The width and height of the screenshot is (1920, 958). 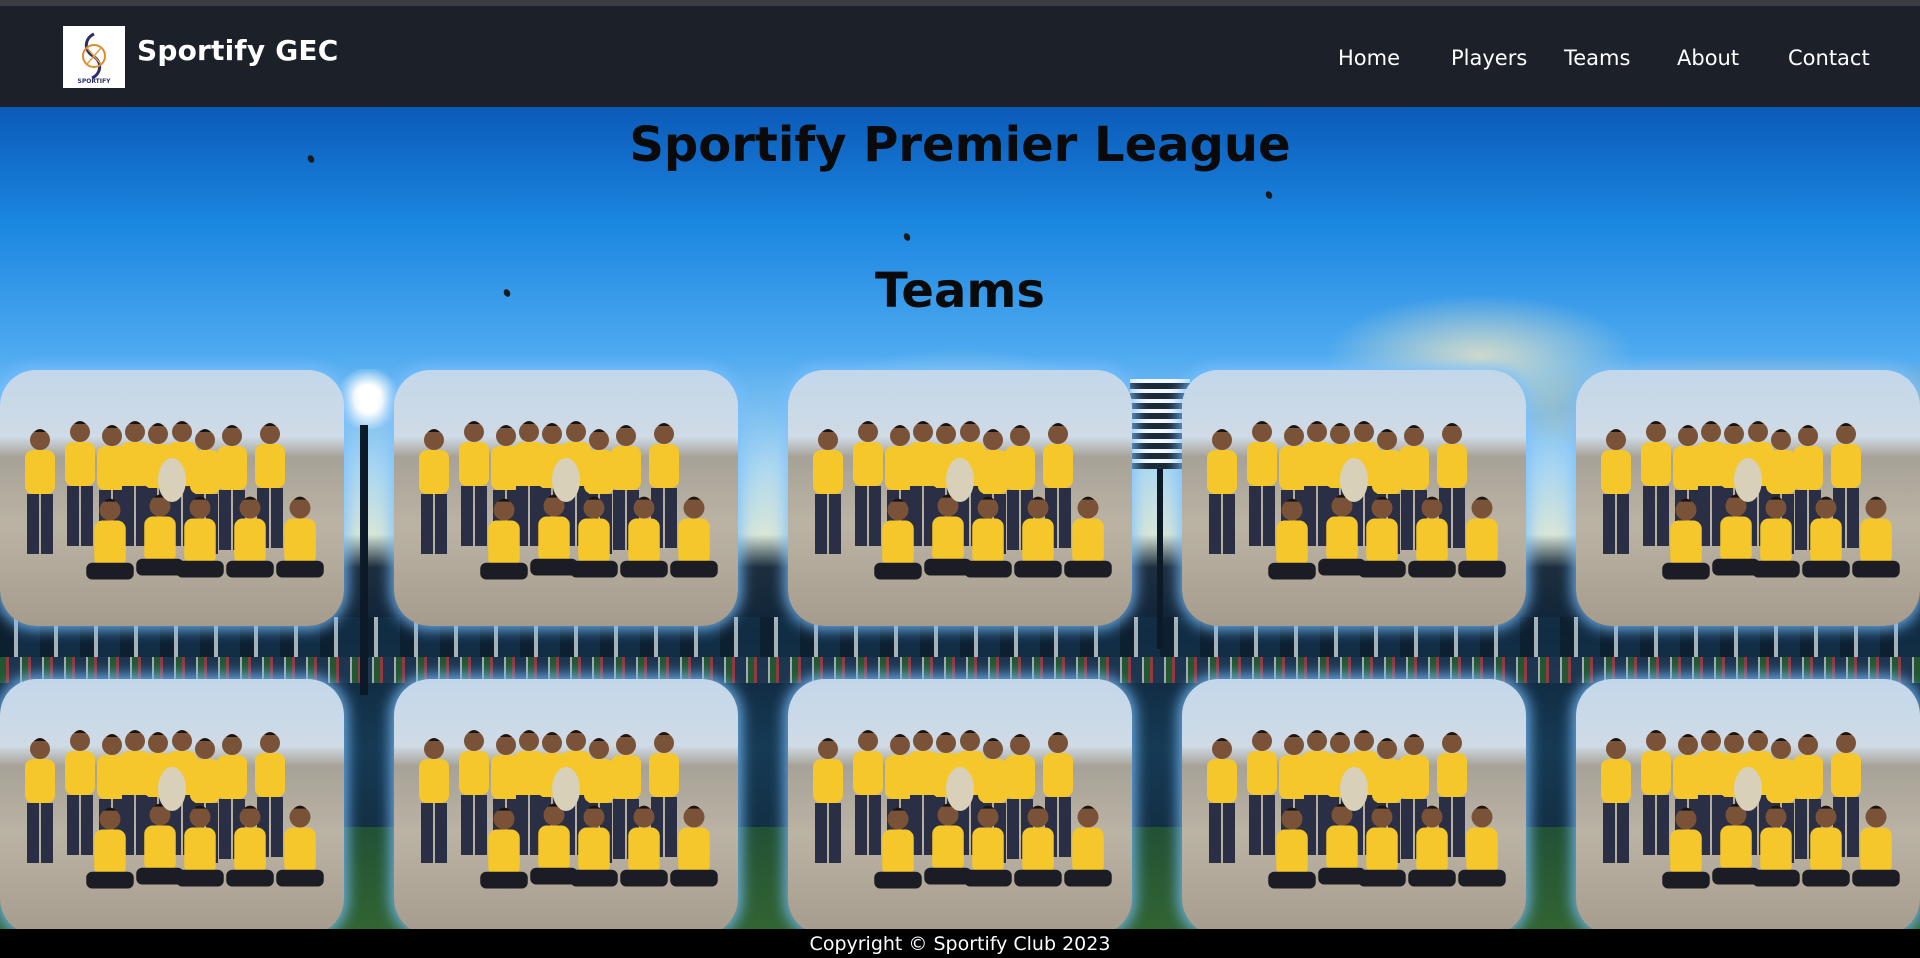 I want to click on logo-text: SPORTIFY, so click(x=95, y=81).